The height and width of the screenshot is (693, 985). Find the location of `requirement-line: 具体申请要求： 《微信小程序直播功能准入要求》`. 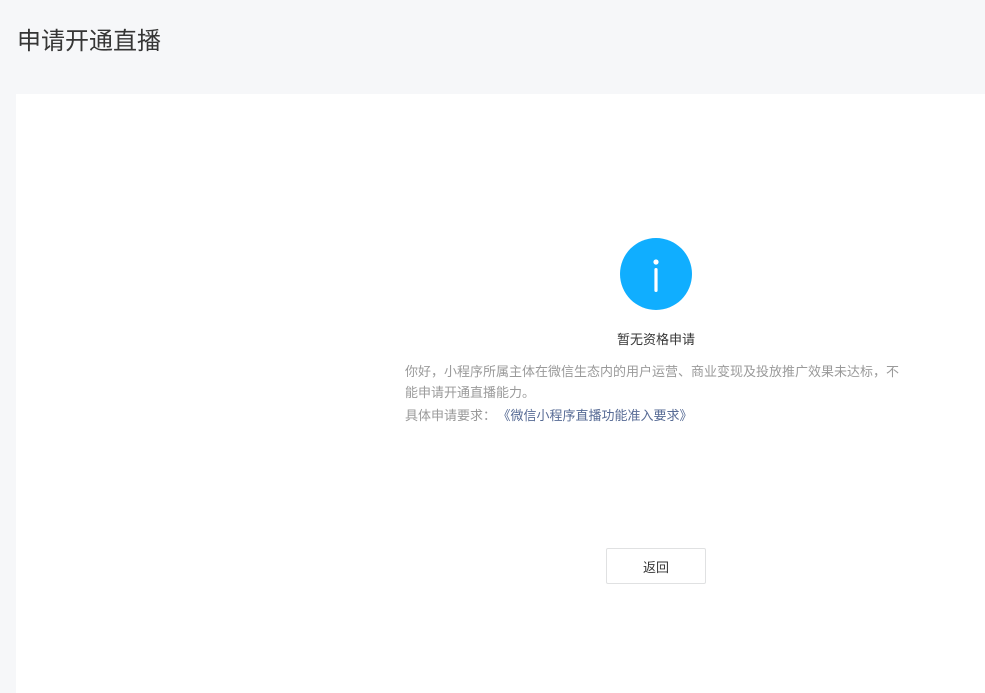

requirement-line: 具体申请要求： 《微信小程序直播功能准入要求》 is located at coordinates (655, 416).